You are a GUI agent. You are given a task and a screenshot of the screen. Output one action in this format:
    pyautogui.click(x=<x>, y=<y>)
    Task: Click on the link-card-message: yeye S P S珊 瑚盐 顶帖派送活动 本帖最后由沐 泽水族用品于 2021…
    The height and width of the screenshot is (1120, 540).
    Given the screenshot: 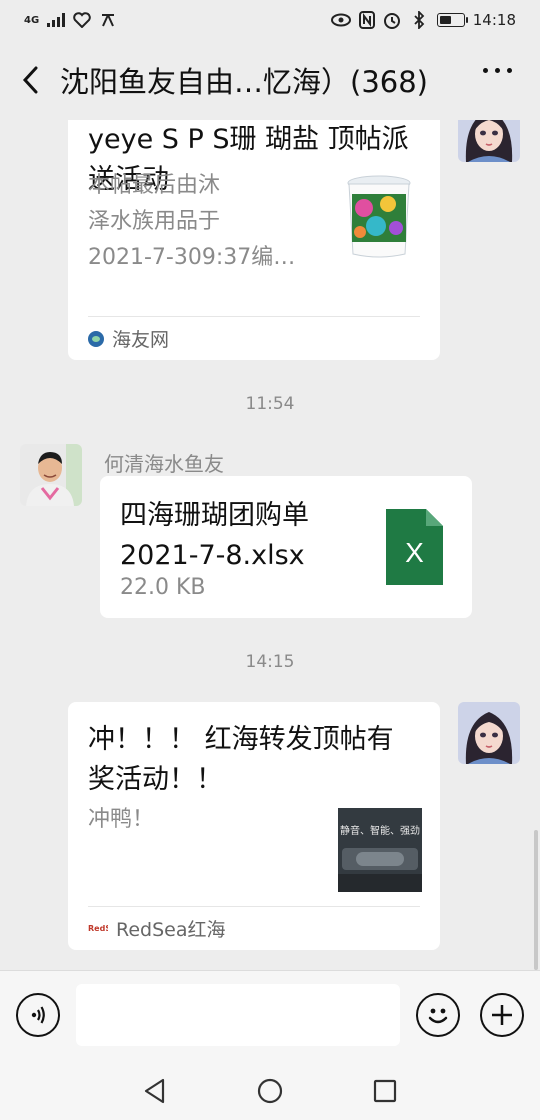 What is the action you would take?
    pyautogui.click(x=254, y=240)
    